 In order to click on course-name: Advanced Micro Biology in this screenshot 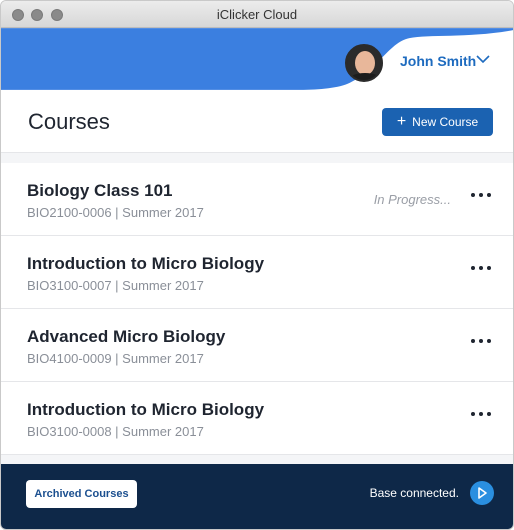, I will do `click(126, 336)`.